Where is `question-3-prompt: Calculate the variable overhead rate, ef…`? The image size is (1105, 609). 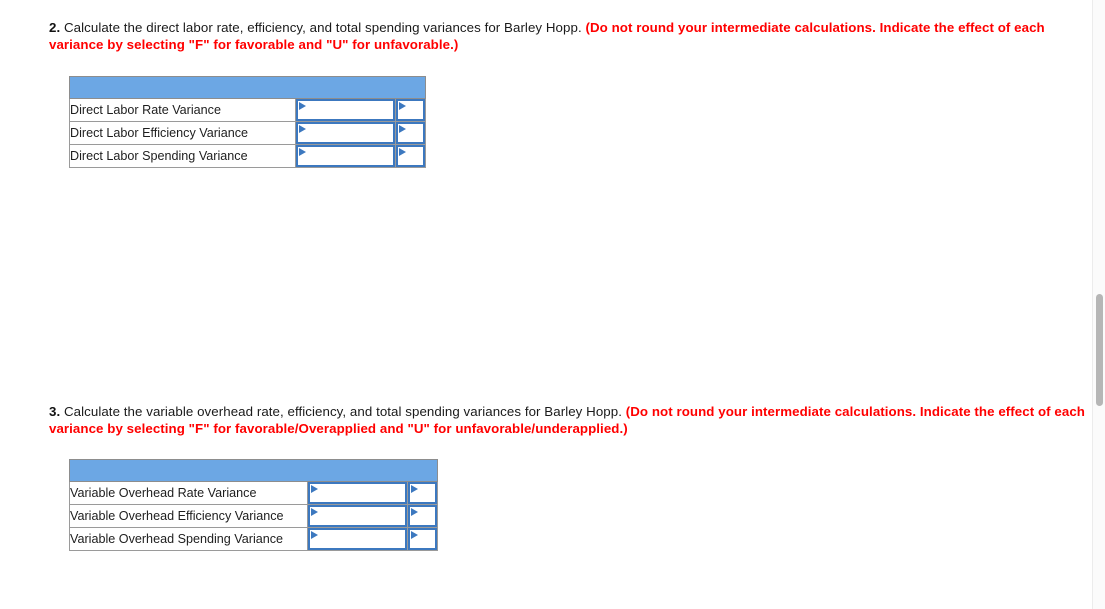 question-3-prompt: Calculate the variable overhead rate, ef… is located at coordinates (343, 411).